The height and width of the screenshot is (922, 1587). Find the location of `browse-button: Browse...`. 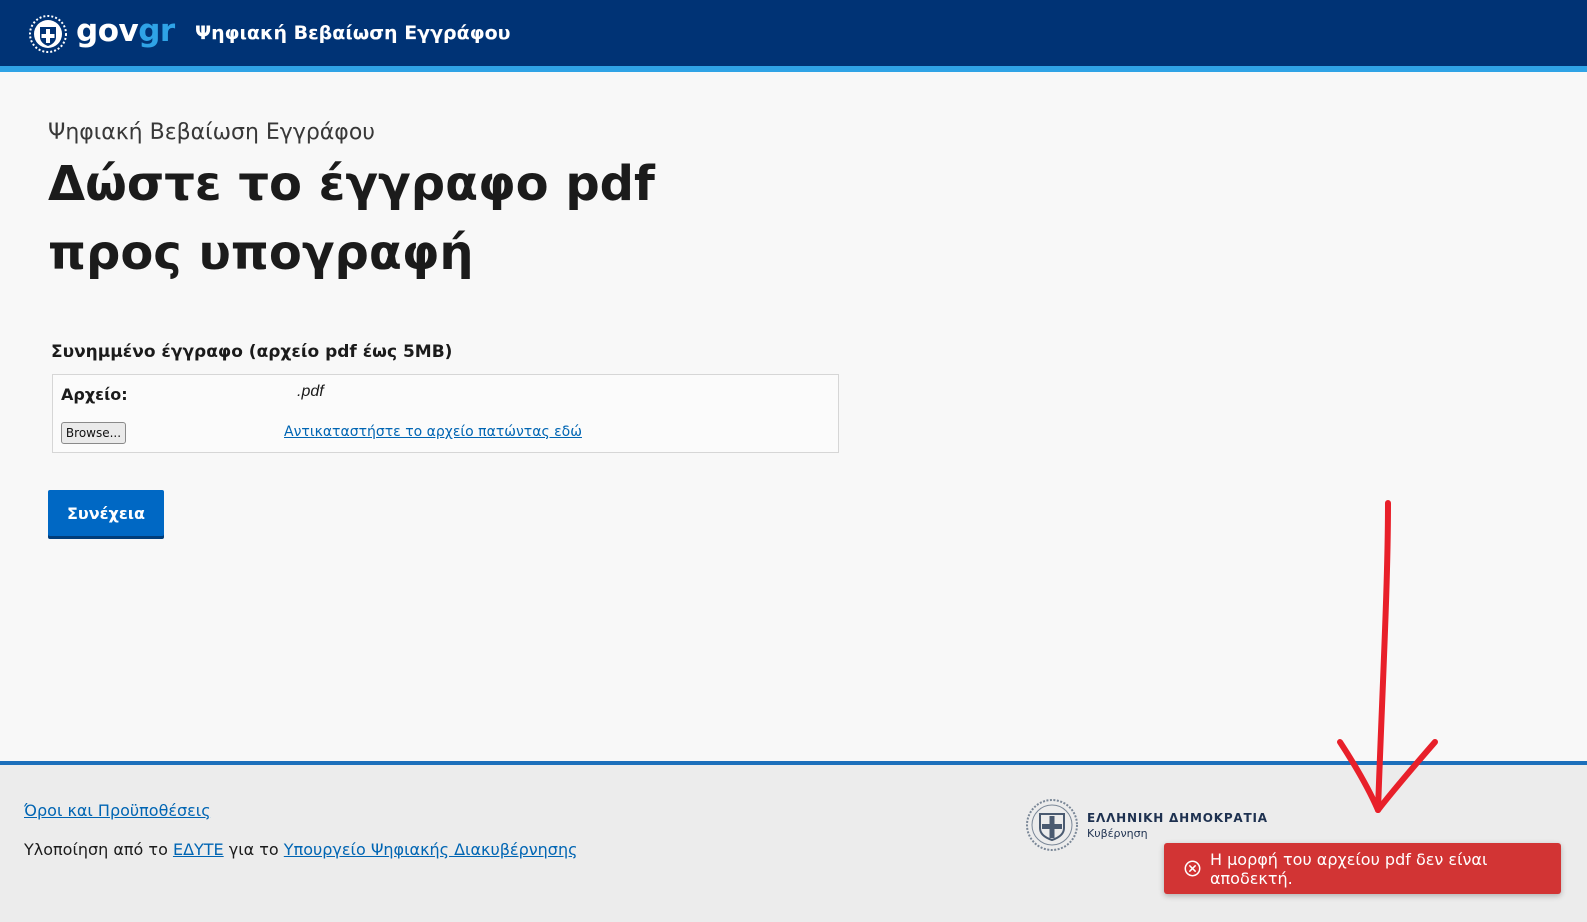

browse-button: Browse... is located at coordinates (93, 433).